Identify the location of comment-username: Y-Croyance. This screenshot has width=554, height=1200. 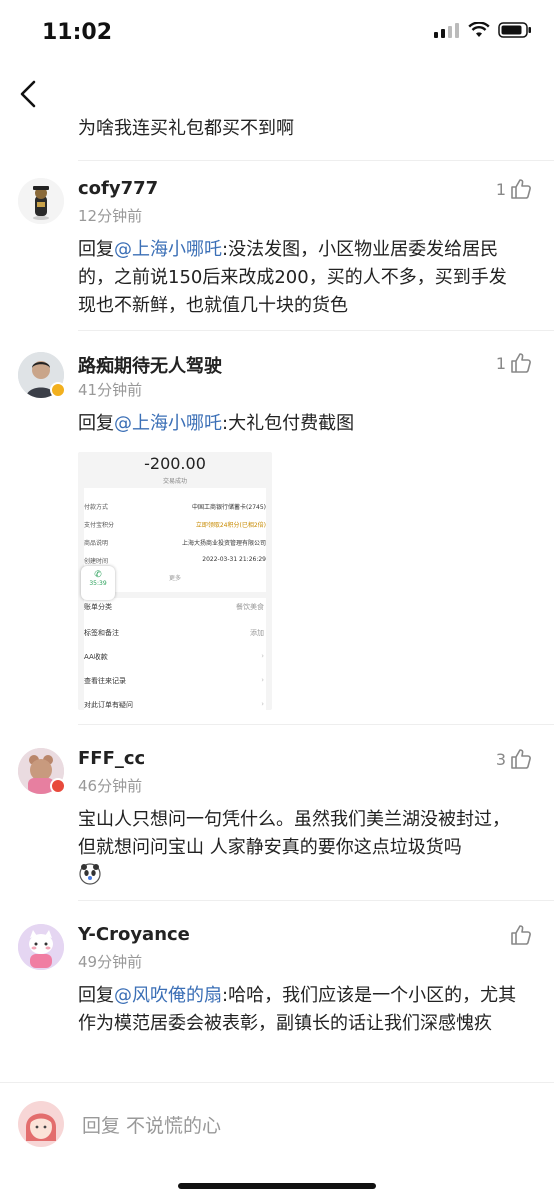
(134, 934).